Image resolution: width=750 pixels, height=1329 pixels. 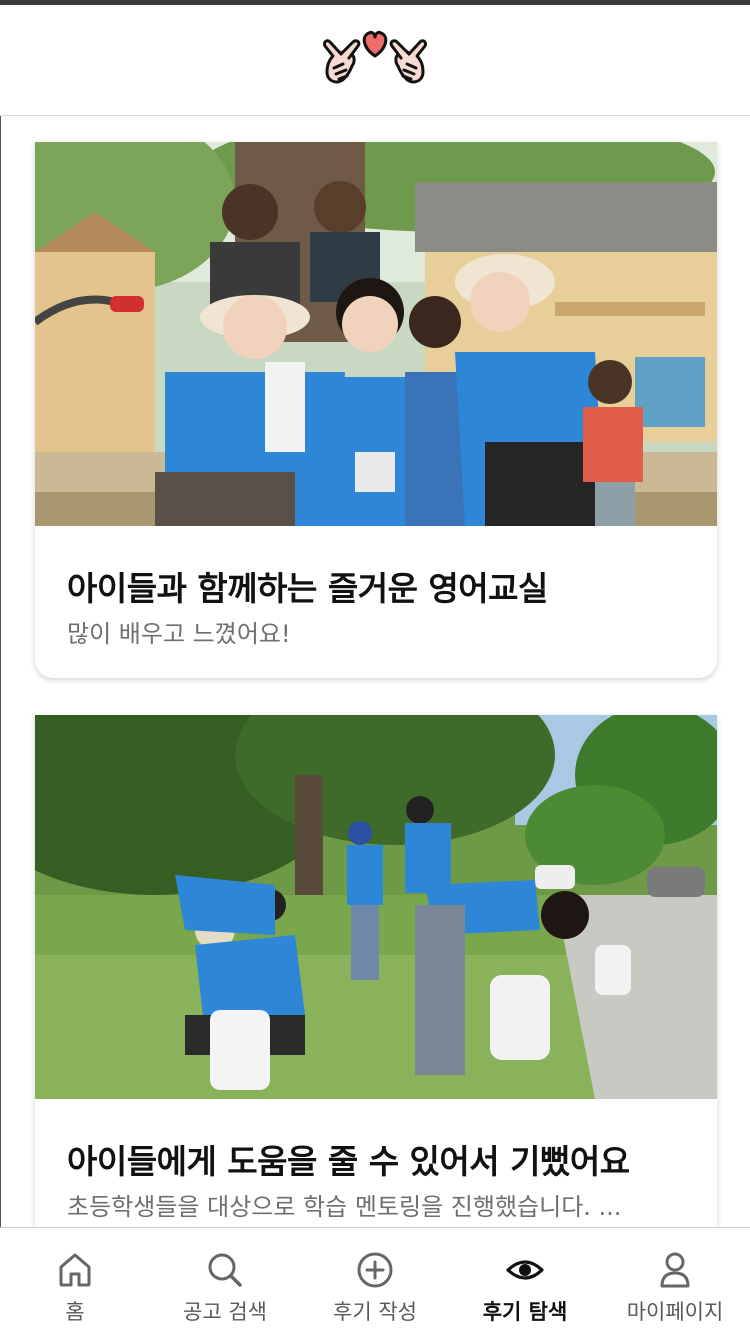 I want to click on review-title: 아이들과 함께하는 즐거운 영어교실, so click(x=307, y=588).